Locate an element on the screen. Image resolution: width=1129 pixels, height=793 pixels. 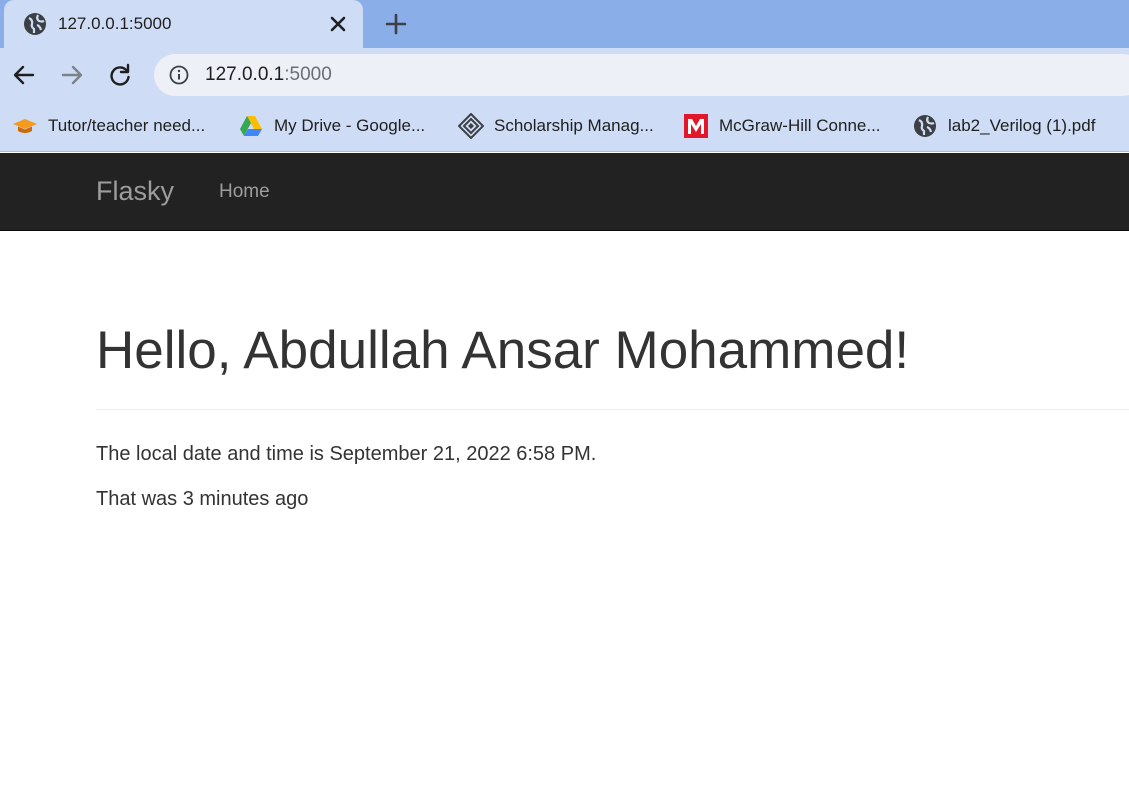
arrow-left-icon is located at coordinates (24, 75).